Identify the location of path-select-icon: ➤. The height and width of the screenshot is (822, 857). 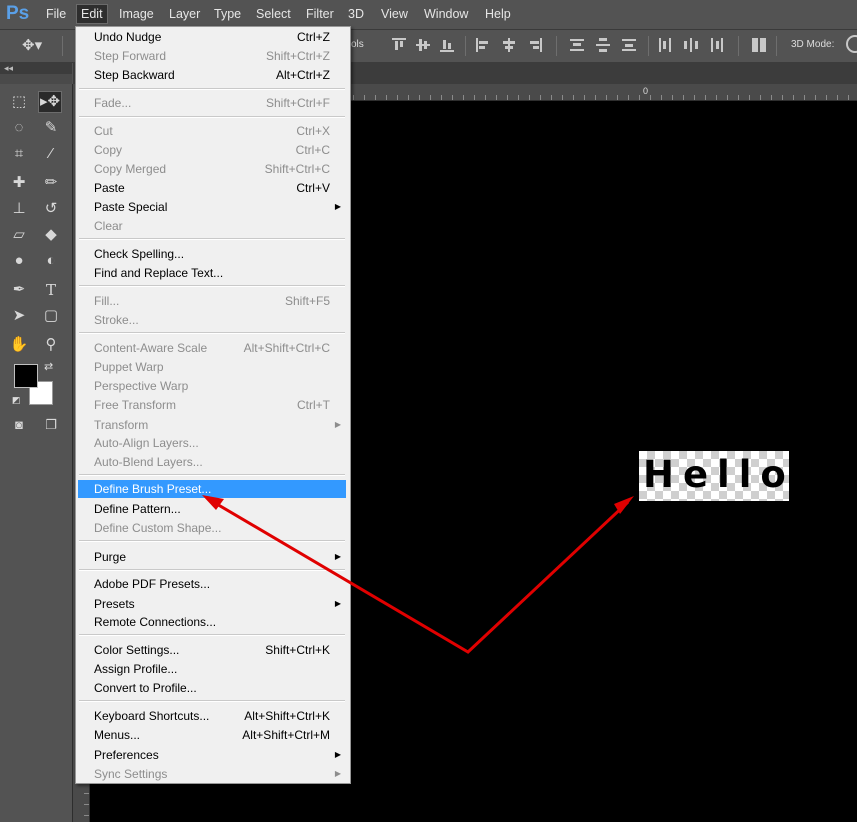
(19, 316).